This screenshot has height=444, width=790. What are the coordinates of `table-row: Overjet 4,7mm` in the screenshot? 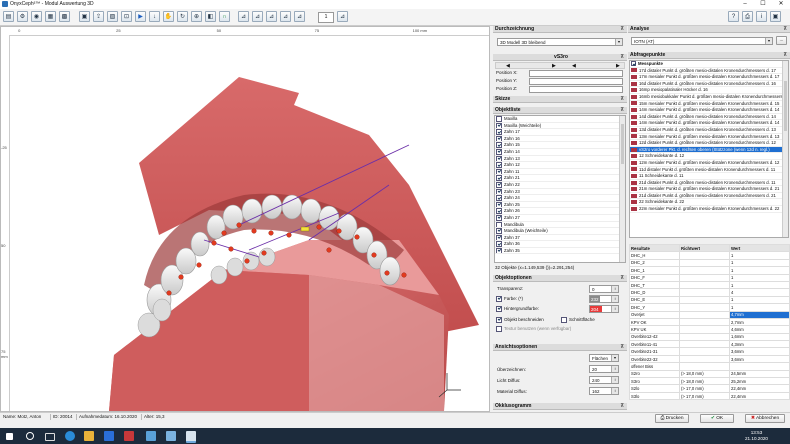 It's located at (709, 314).